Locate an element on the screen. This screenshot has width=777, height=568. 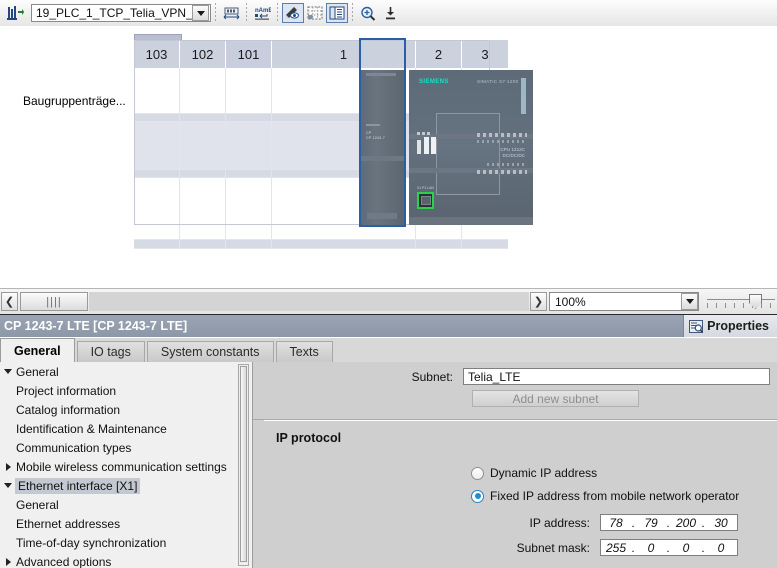
nav-item-ethernet-addresses: Ethernet addresses is located at coordinates (120, 523).